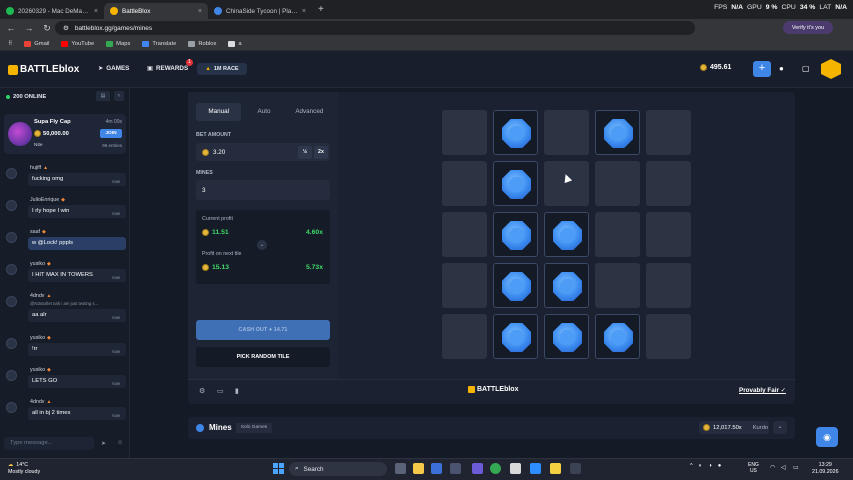 The width and height of the screenshot is (853, 480). I want to click on site-logo: BATTLEblox, so click(43, 69).